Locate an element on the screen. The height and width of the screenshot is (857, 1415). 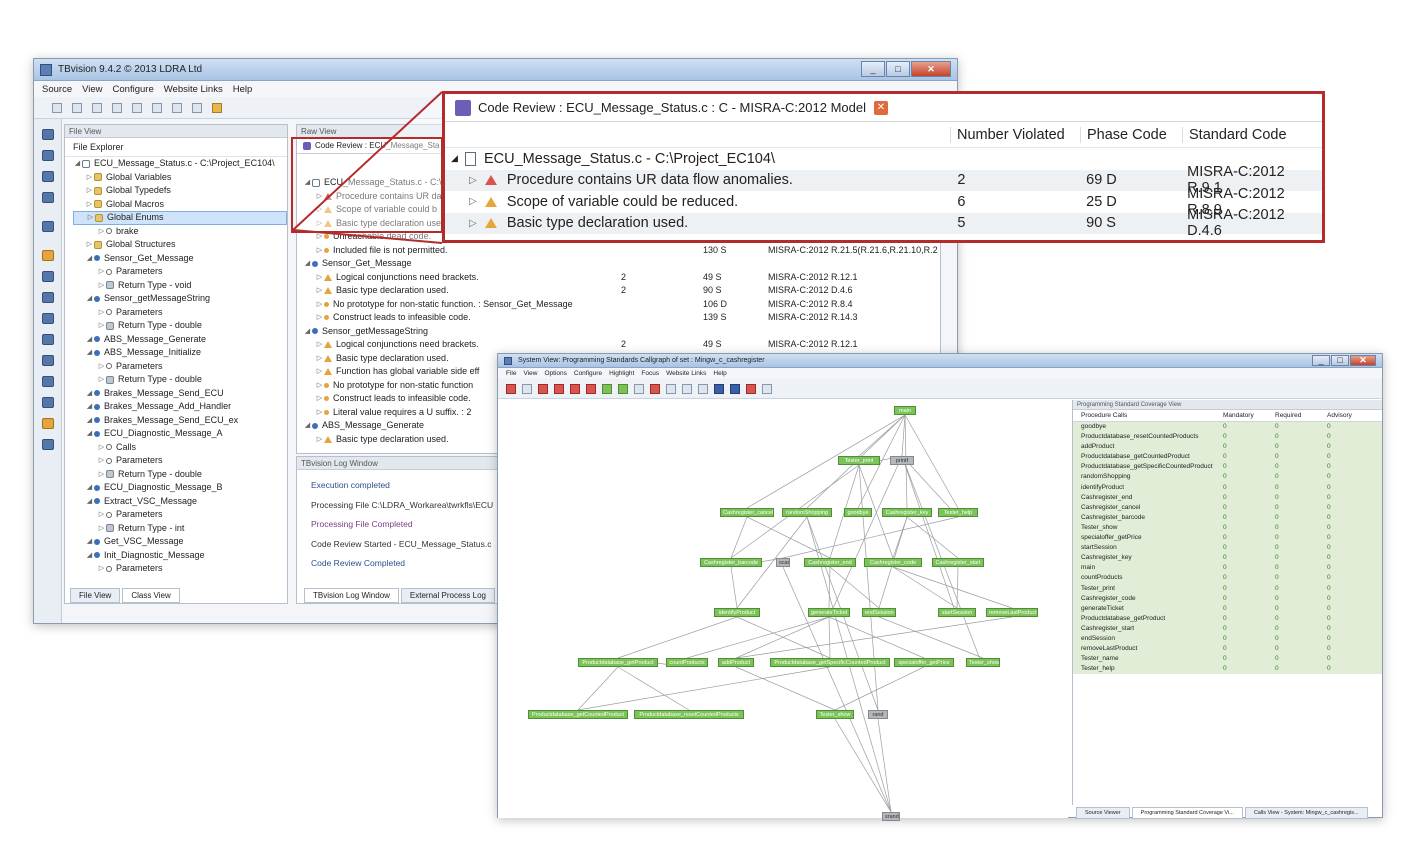
menu-item-1: View is located at coordinates (92, 89).